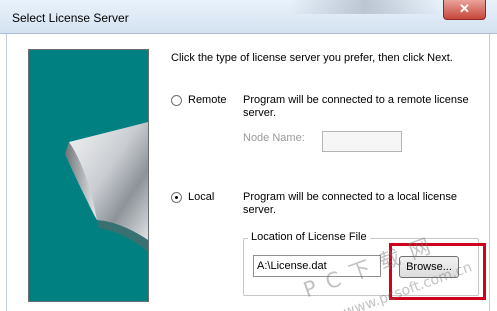 This screenshot has height=311, width=497. I want to click on window-right-border, so click(489, 172).